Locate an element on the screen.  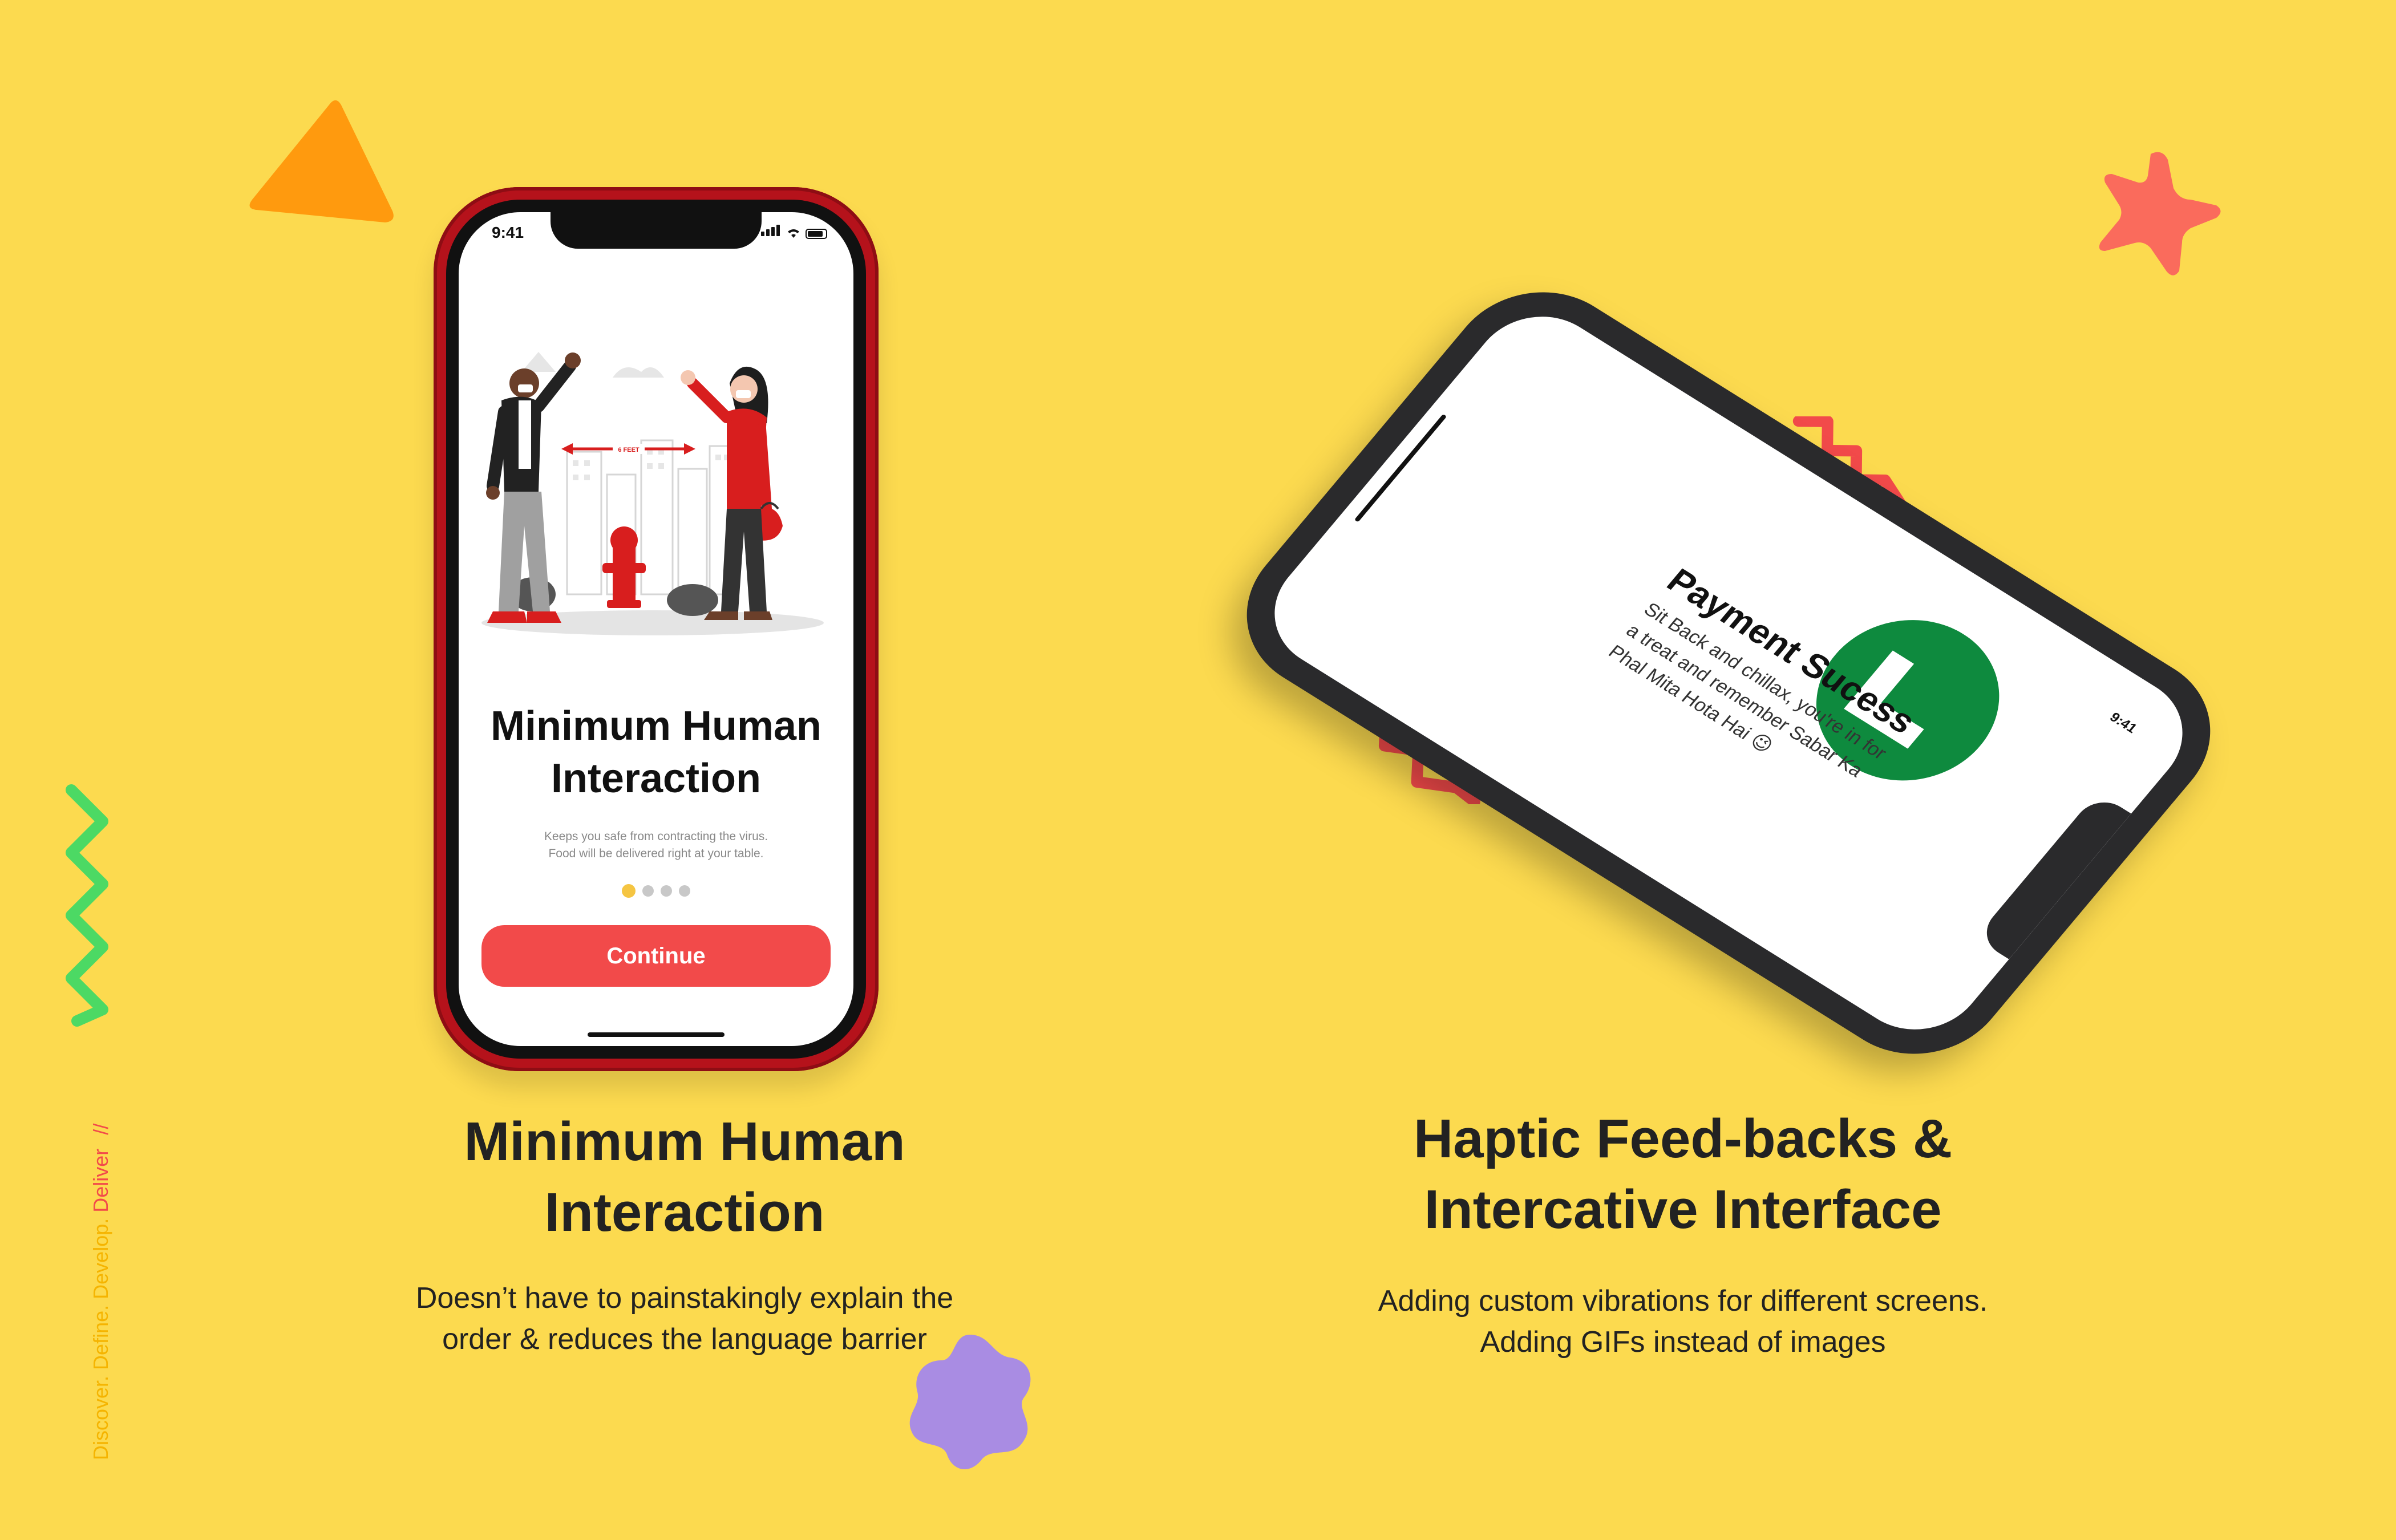
onboarding-title: Minimum Human Interaction is located at coordinates (655, 752).